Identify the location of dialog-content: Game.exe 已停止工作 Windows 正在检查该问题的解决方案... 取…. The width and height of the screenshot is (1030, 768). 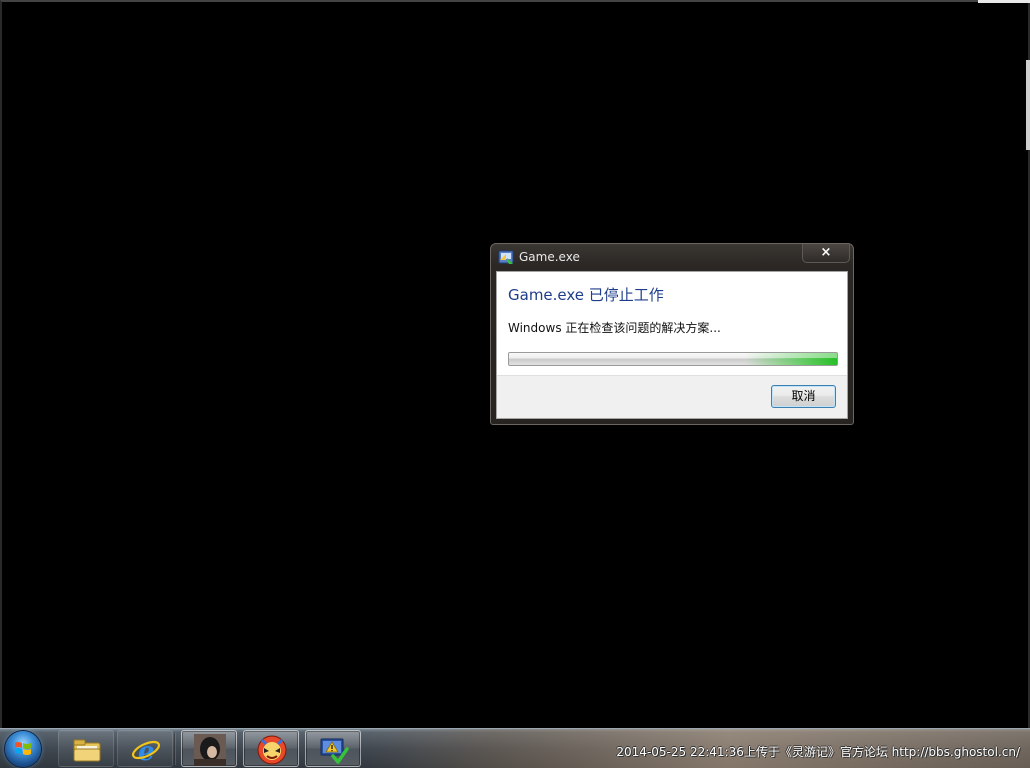
(672, 345).